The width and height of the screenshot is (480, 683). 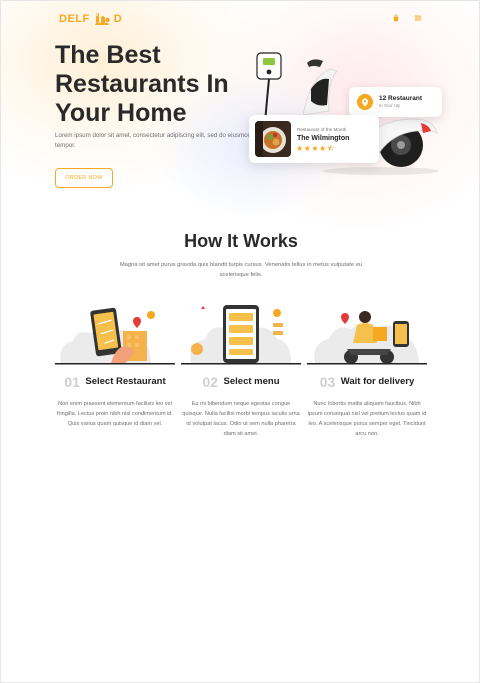 I want to click on step-heading: 03 Wait for delivery, so click(x=367, y=382).